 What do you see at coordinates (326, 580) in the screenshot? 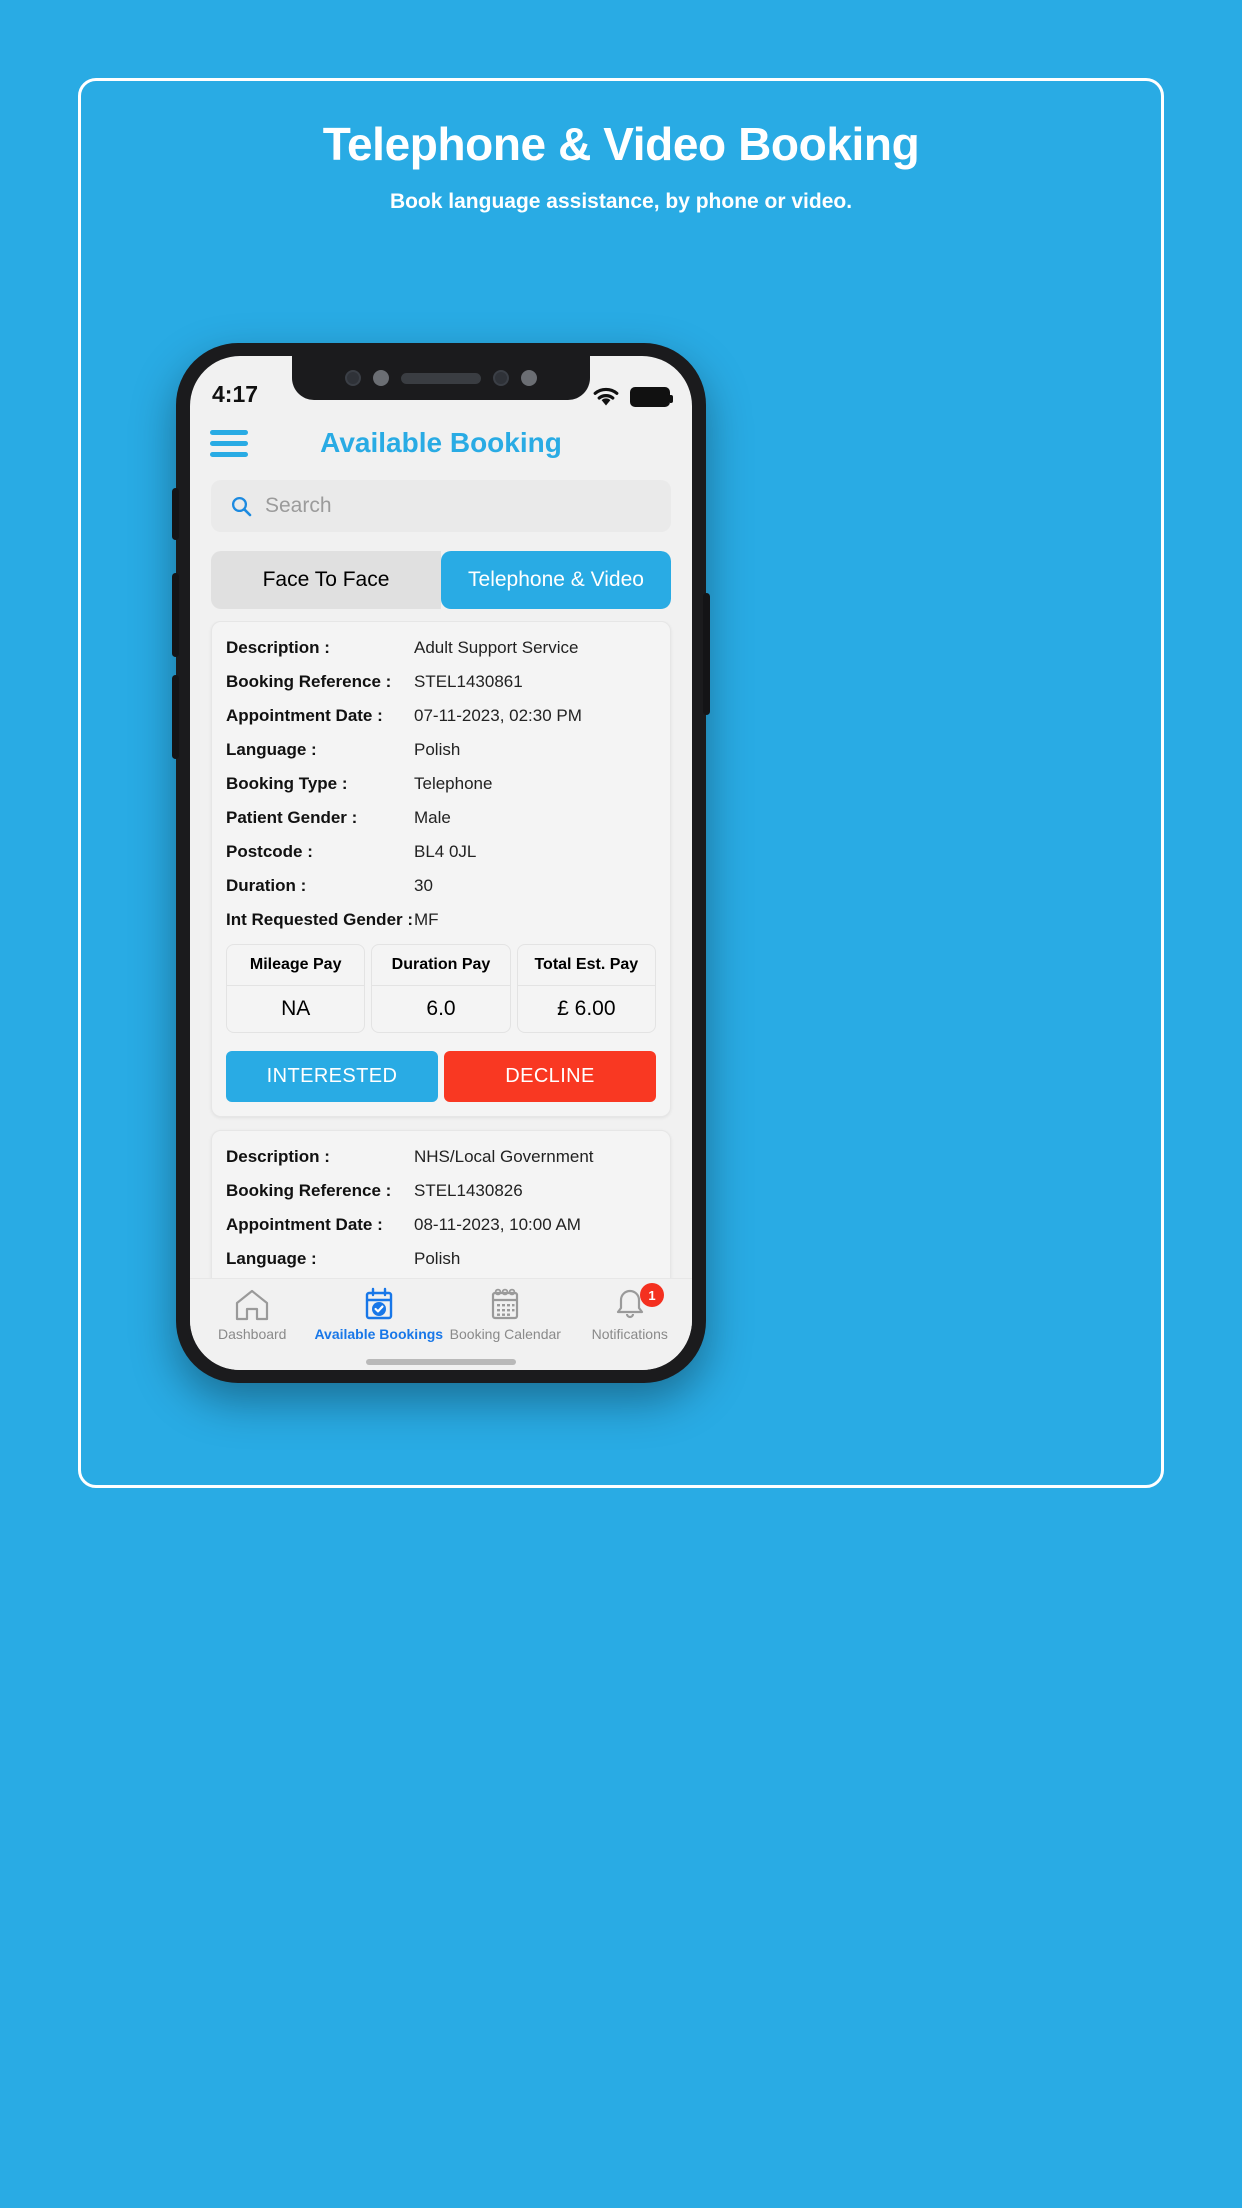
I see `tab-face-to-face: Face To Face` at bounding box center [326, 580].